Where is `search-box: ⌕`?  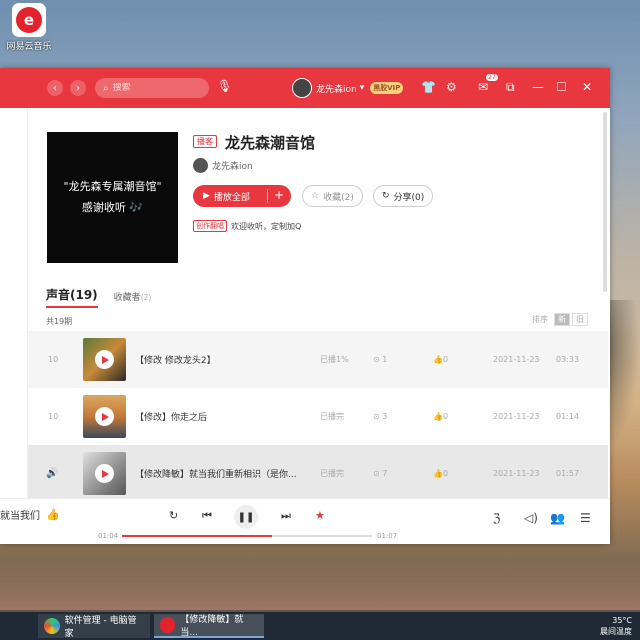
search-box: ⌕ is located at coordinates (152, 88).